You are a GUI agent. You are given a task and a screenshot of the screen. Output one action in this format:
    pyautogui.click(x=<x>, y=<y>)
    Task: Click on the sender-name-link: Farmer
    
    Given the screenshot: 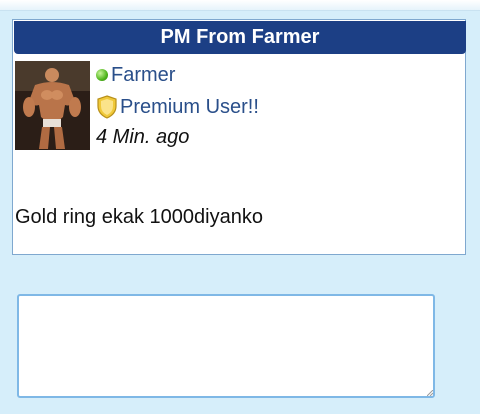 What is the action you would take?
    pyautogui.click(x=143, y=75)
    